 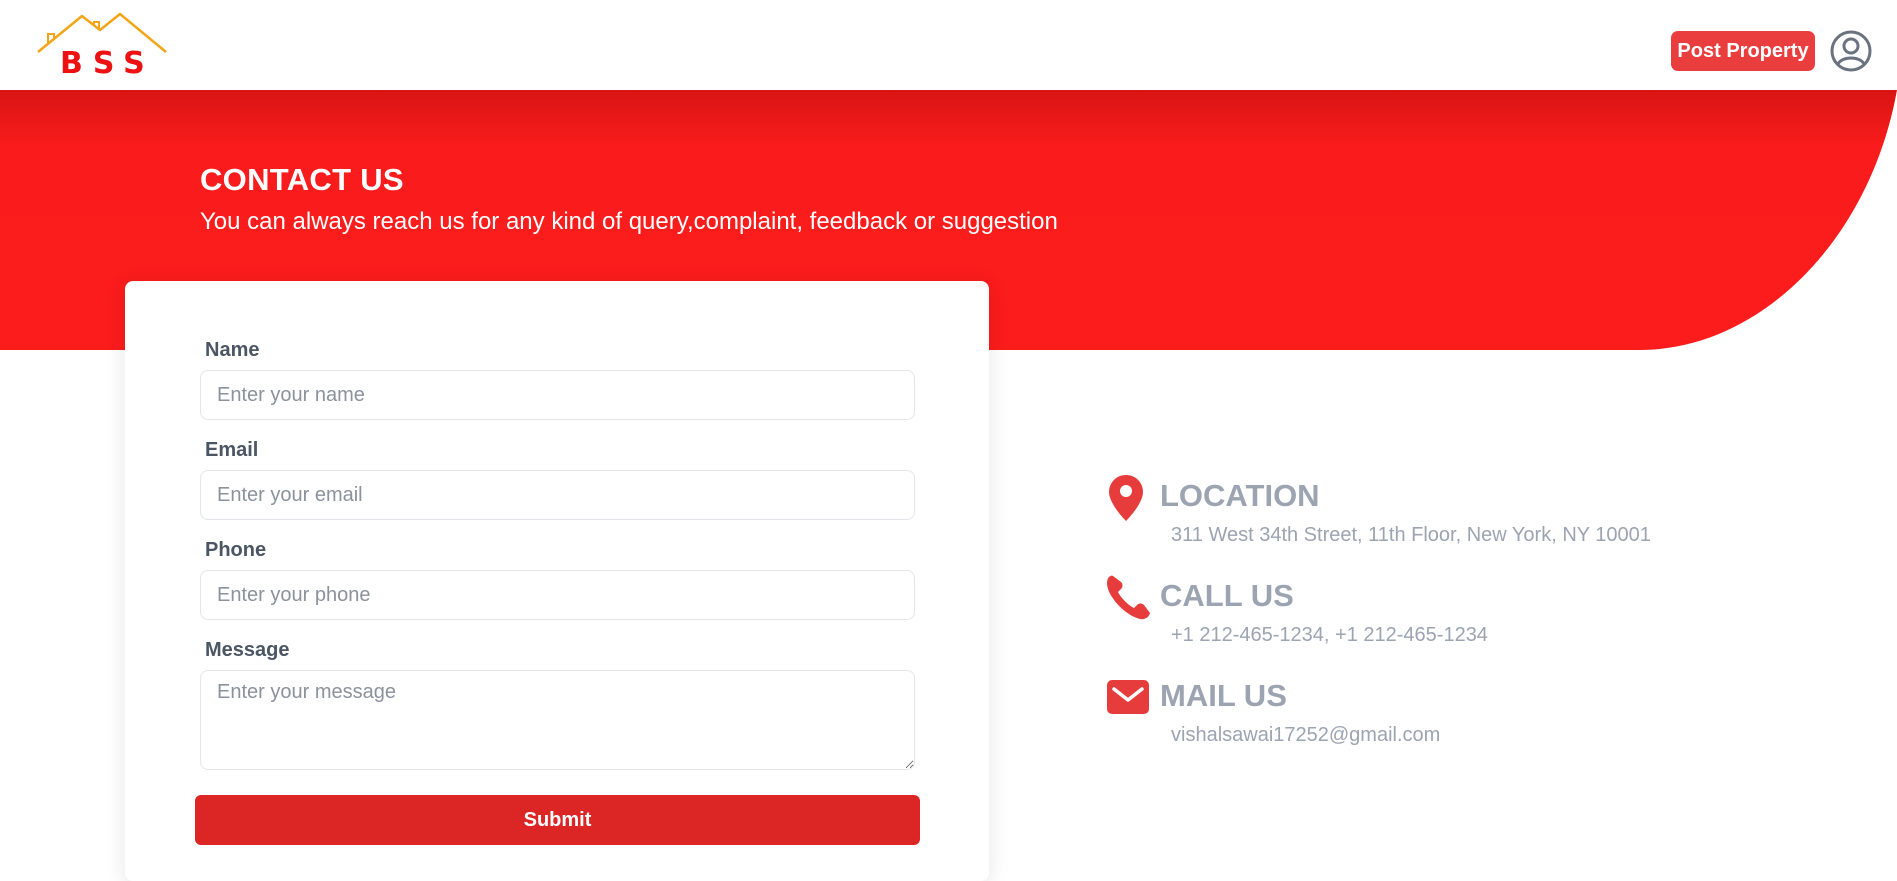 I want to click on map-pin-icon, so click(x=1126, y=498).